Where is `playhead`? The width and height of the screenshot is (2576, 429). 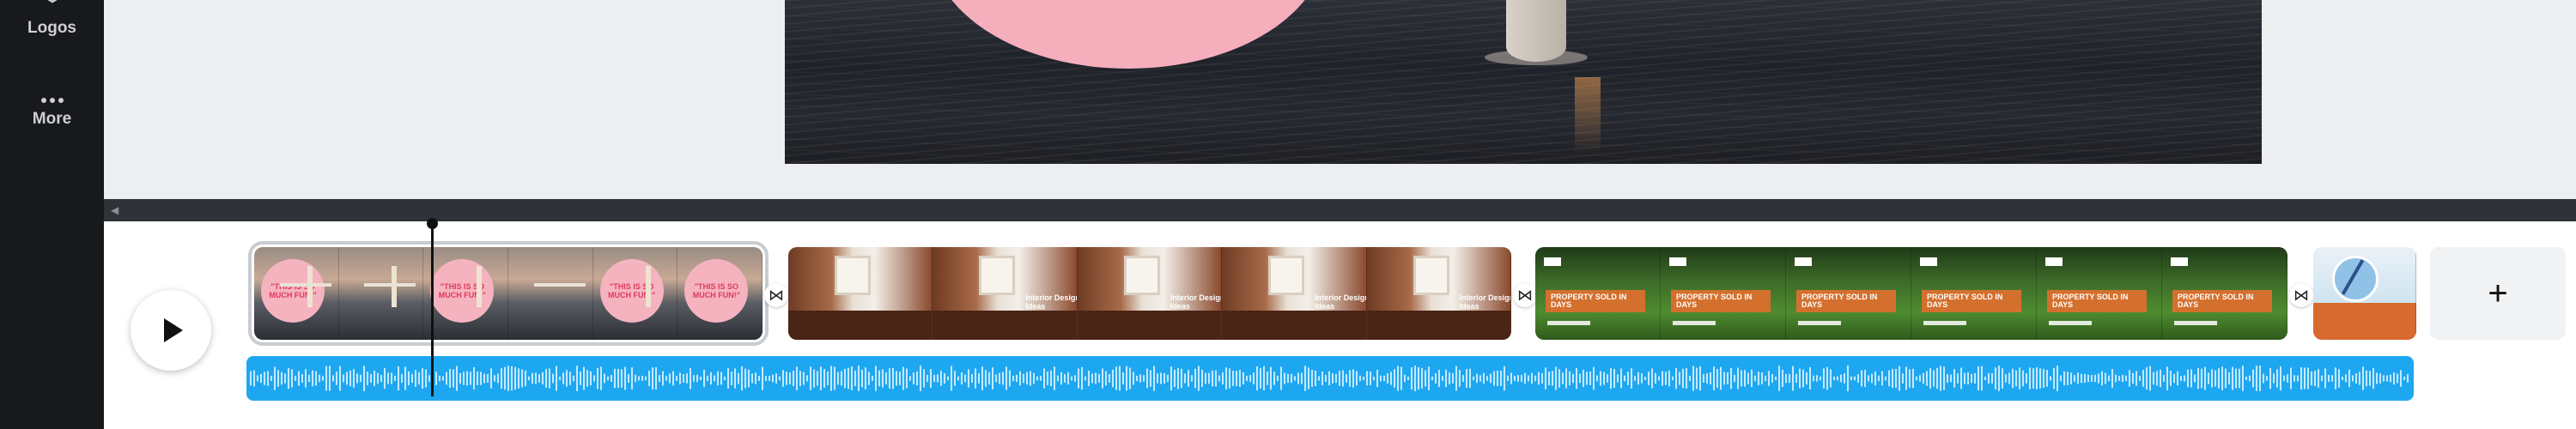
playhead is located at coordinates (432, 308).